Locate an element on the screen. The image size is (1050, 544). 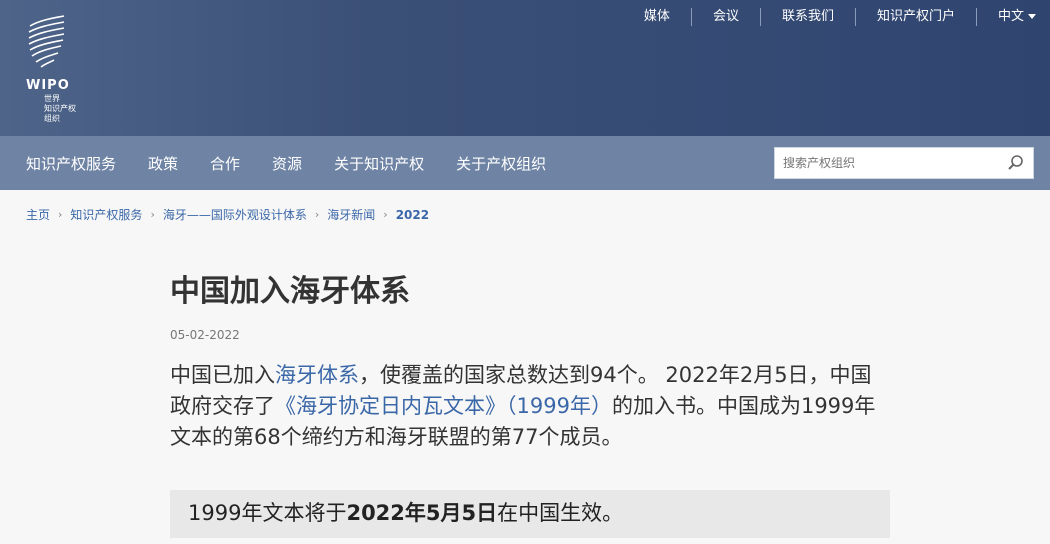
notice-date: 2022年5月5日 is located at coordinates (422, 513).